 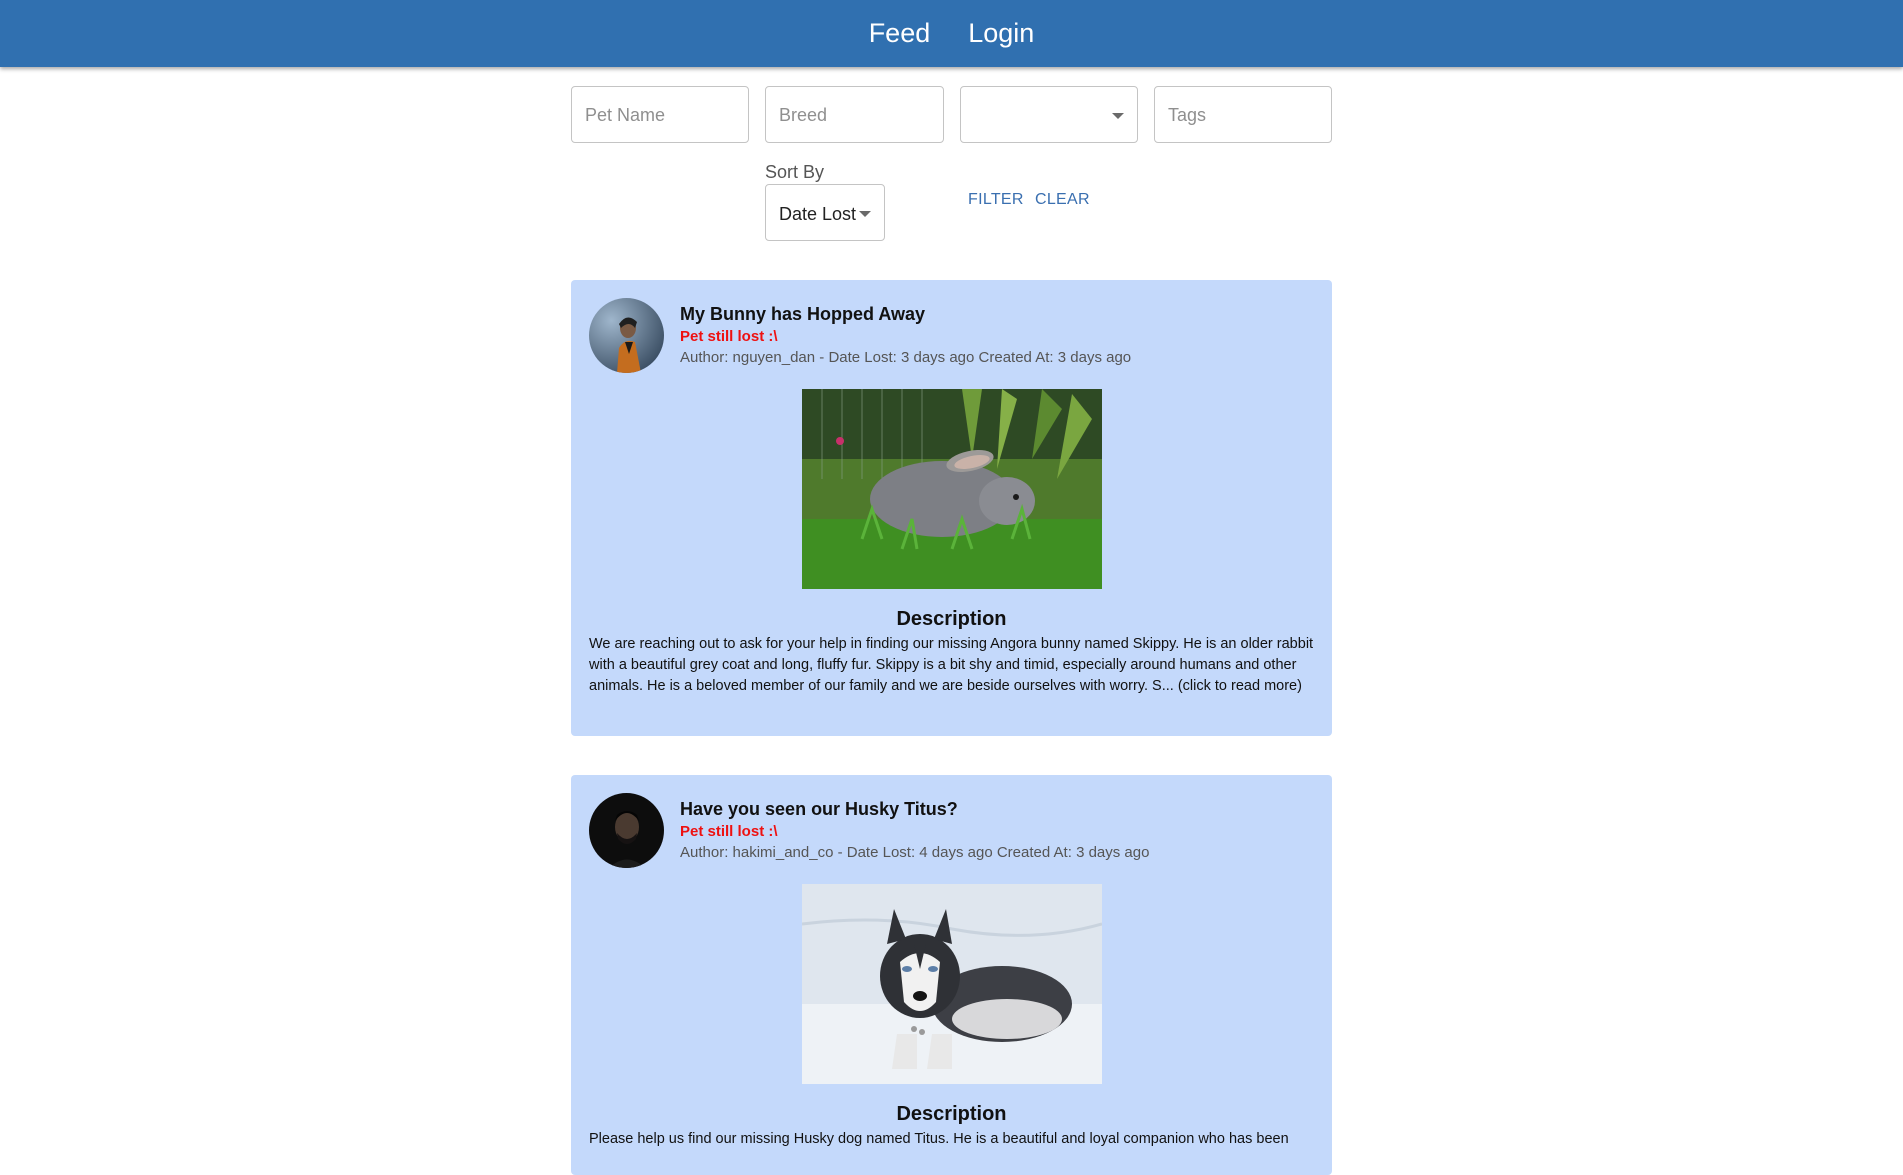 What do you see at coordinates (802, 314) in the screenshot?
I see `post-title: My Bunny has Hopped Away` at bounding box center [802, 314].